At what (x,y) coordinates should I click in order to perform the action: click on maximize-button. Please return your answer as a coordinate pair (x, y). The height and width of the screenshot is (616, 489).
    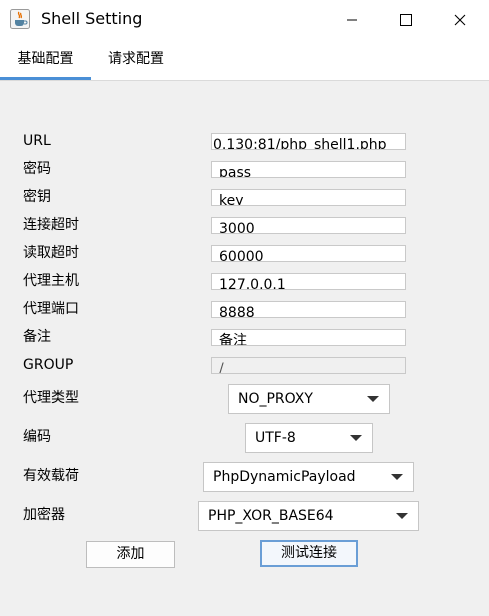
    Looking at the image, I should click on (406, 19).